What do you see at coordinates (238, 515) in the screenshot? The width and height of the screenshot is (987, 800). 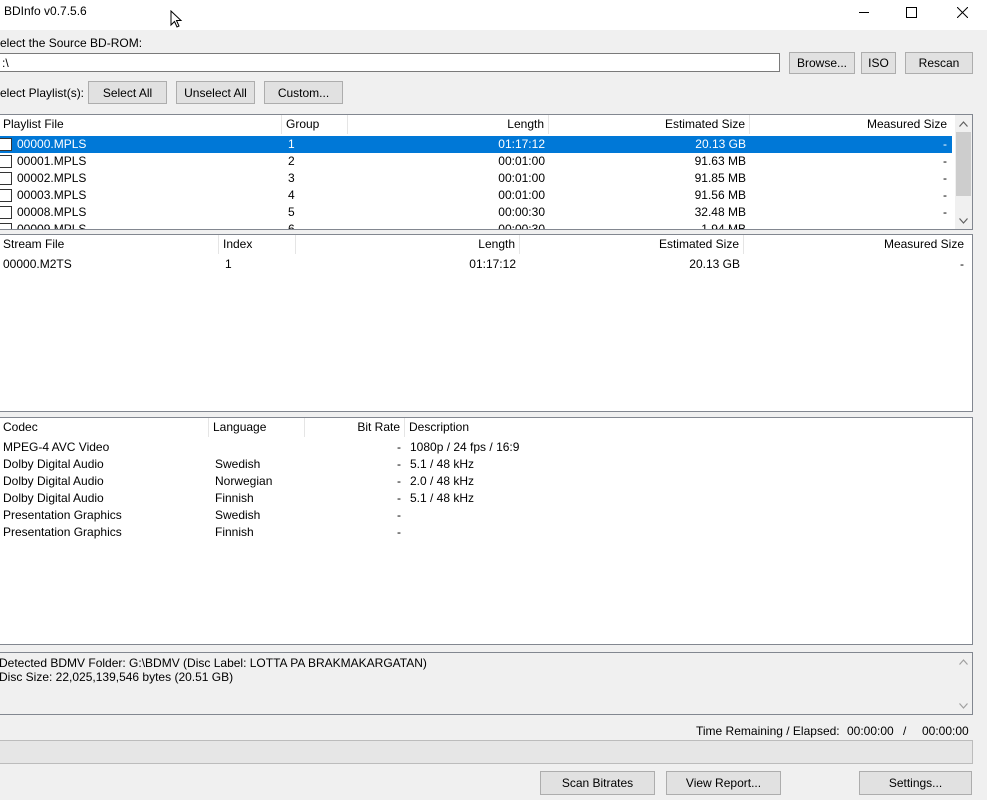 I see `codec-language: Swedish` at bounding box center [238, 515].